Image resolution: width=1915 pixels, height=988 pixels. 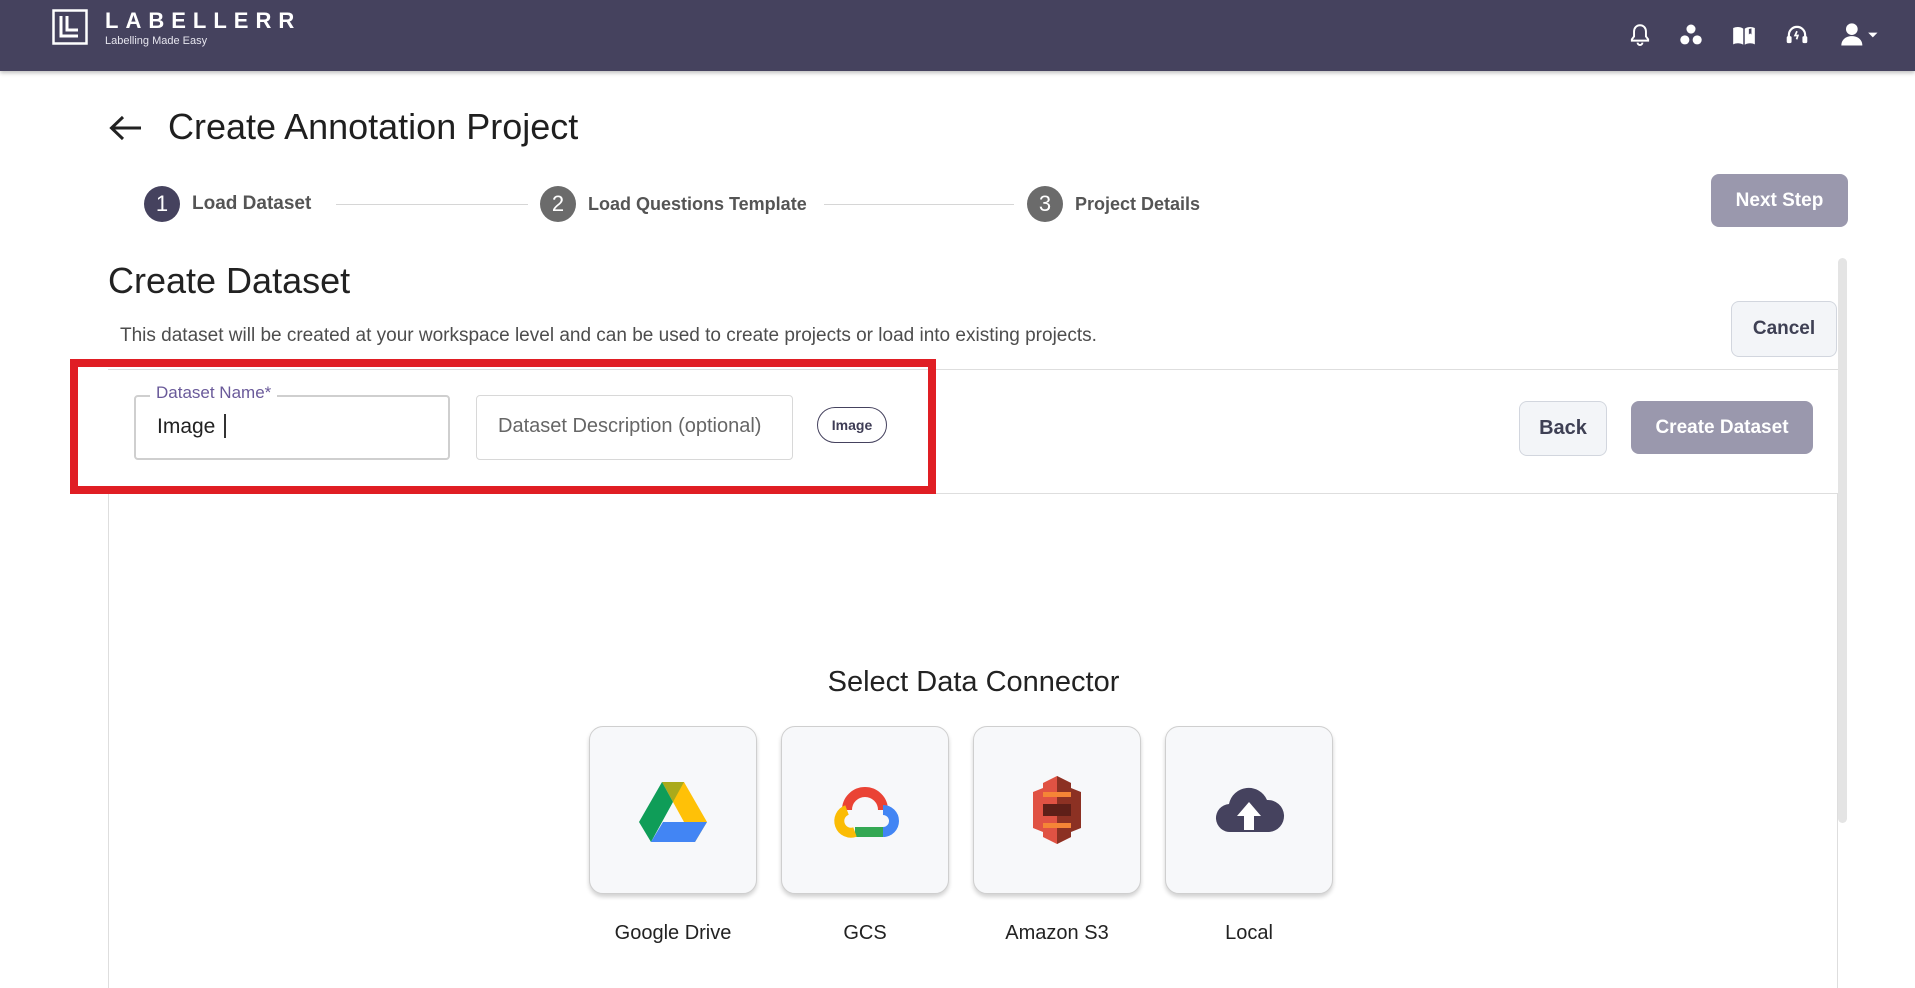 I want to click on top-navigation-bar: LABELLERR Labelling Made Easy, so click(x=957, y=35).